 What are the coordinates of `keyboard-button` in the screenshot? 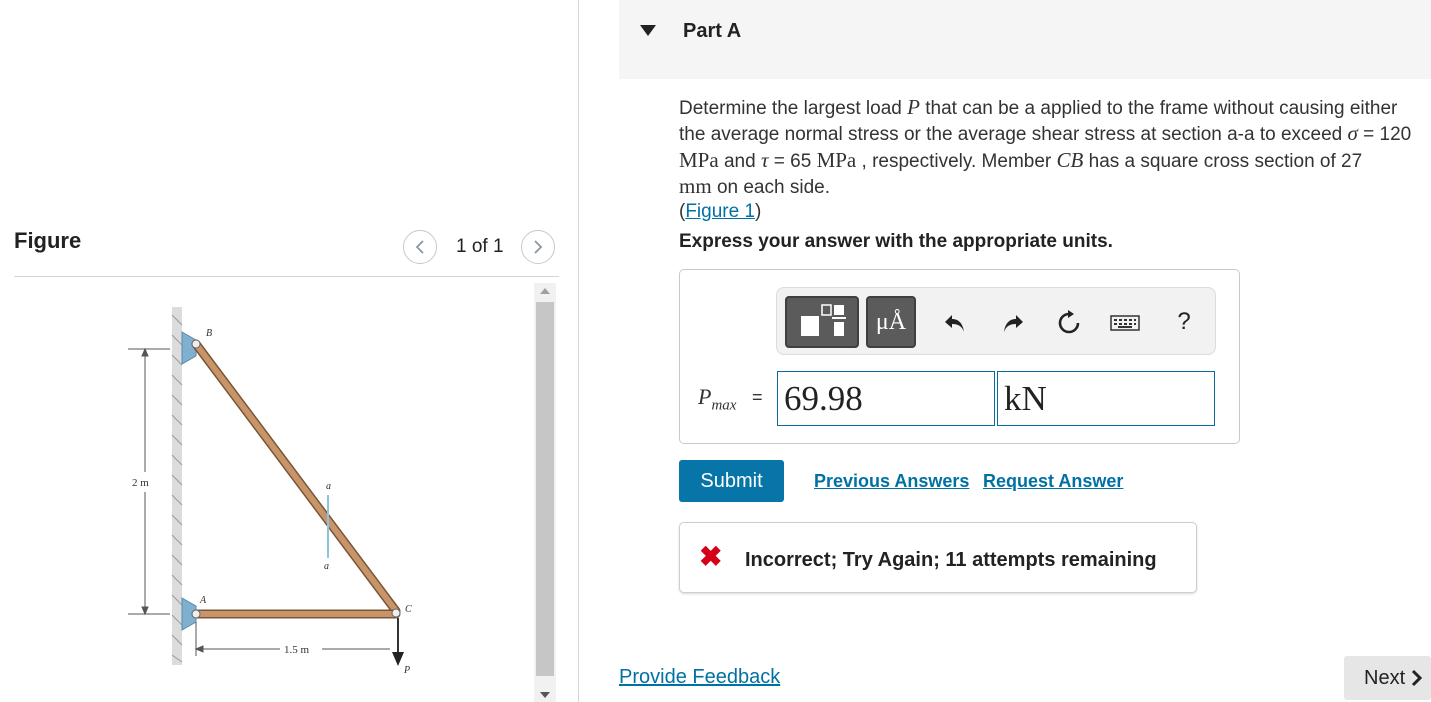 It's located at (1125, 323).